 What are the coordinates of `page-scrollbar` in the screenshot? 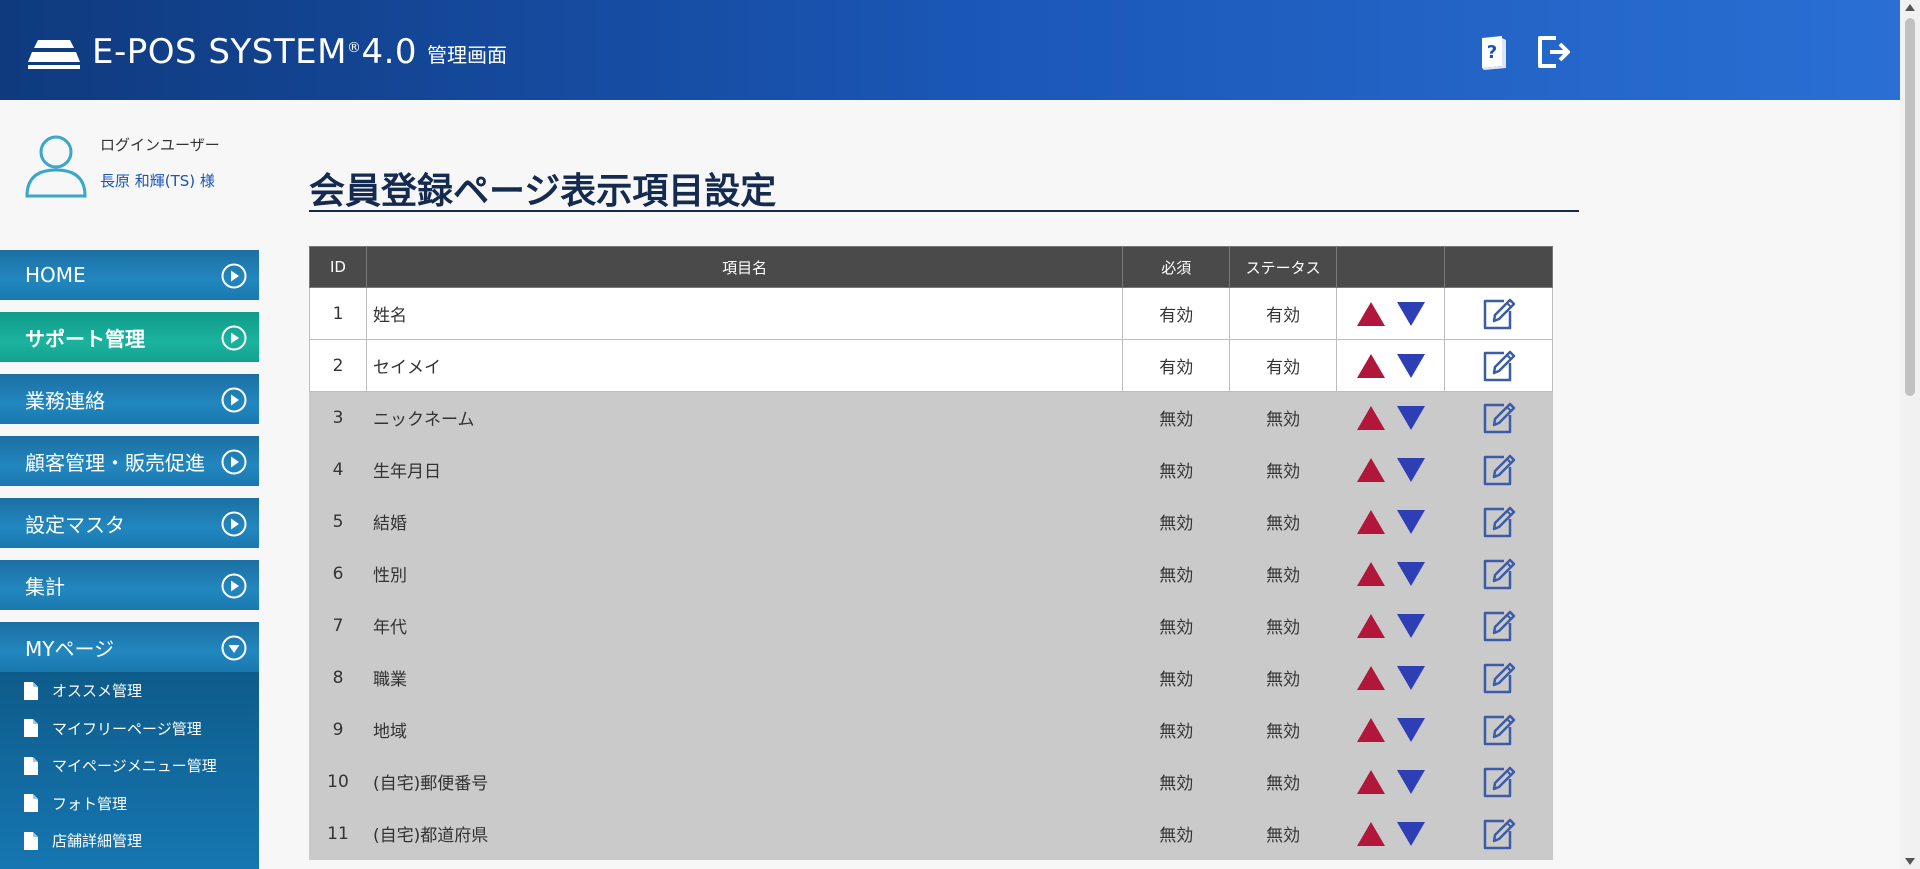 It's located at (1910, 434).